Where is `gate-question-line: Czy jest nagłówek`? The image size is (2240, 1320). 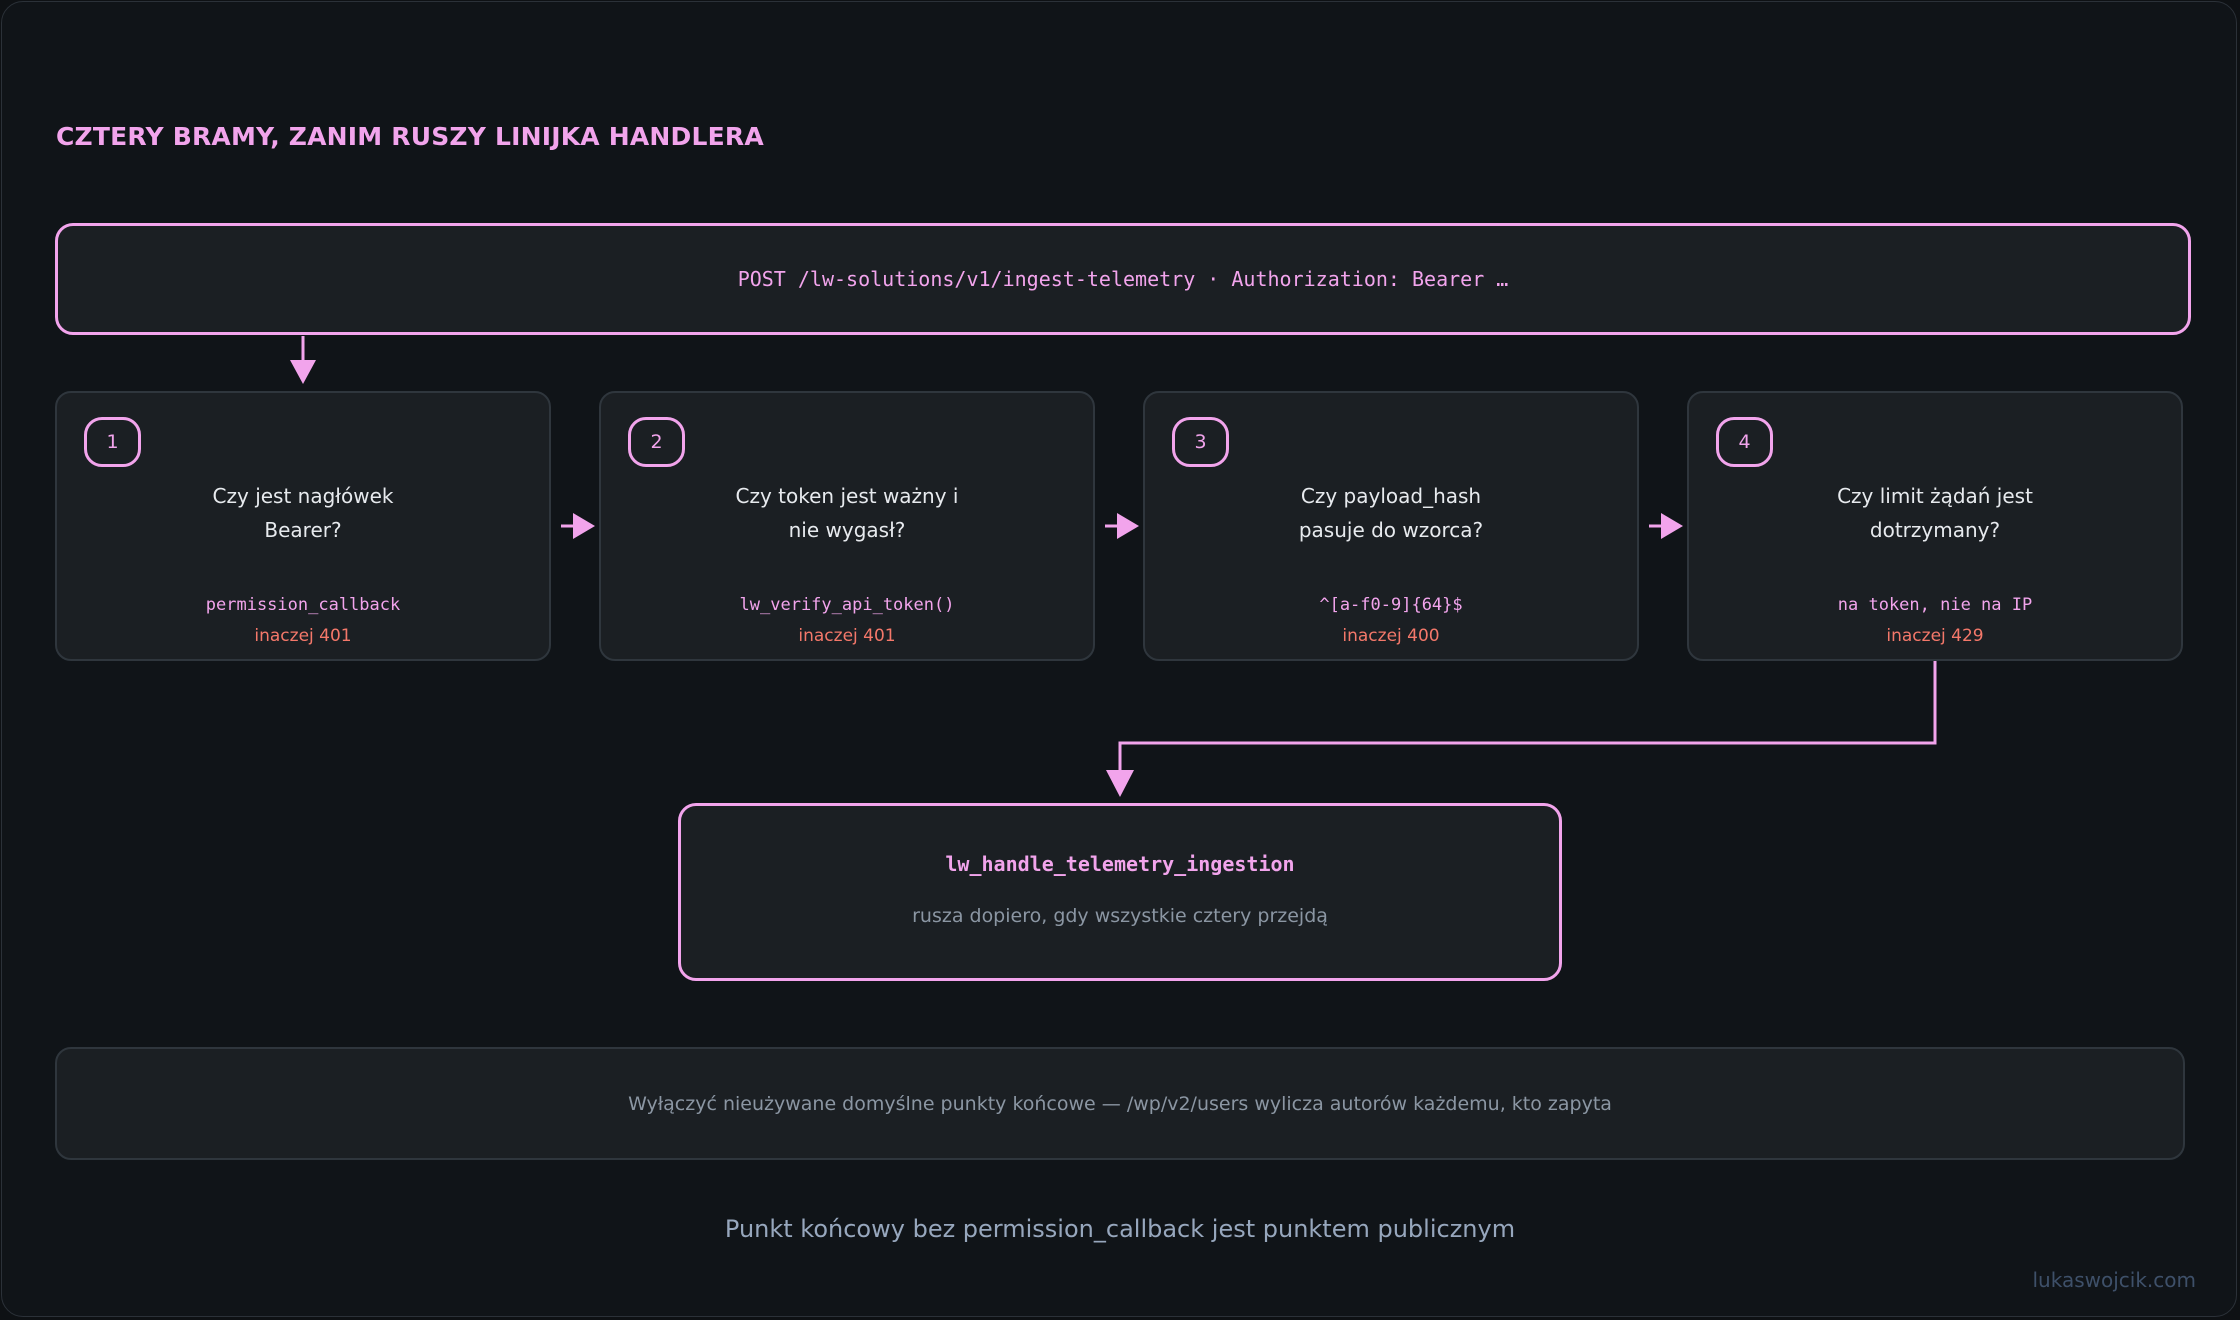
gate-question-line: Czy jest nagłówek is located at coordinates (303, 496).